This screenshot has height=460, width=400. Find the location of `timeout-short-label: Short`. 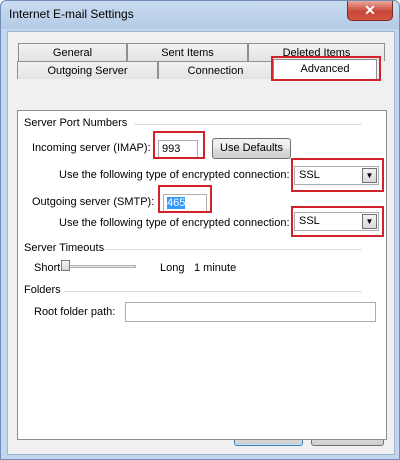

timeout-short-label: Short is located at coordinates (47, 268).